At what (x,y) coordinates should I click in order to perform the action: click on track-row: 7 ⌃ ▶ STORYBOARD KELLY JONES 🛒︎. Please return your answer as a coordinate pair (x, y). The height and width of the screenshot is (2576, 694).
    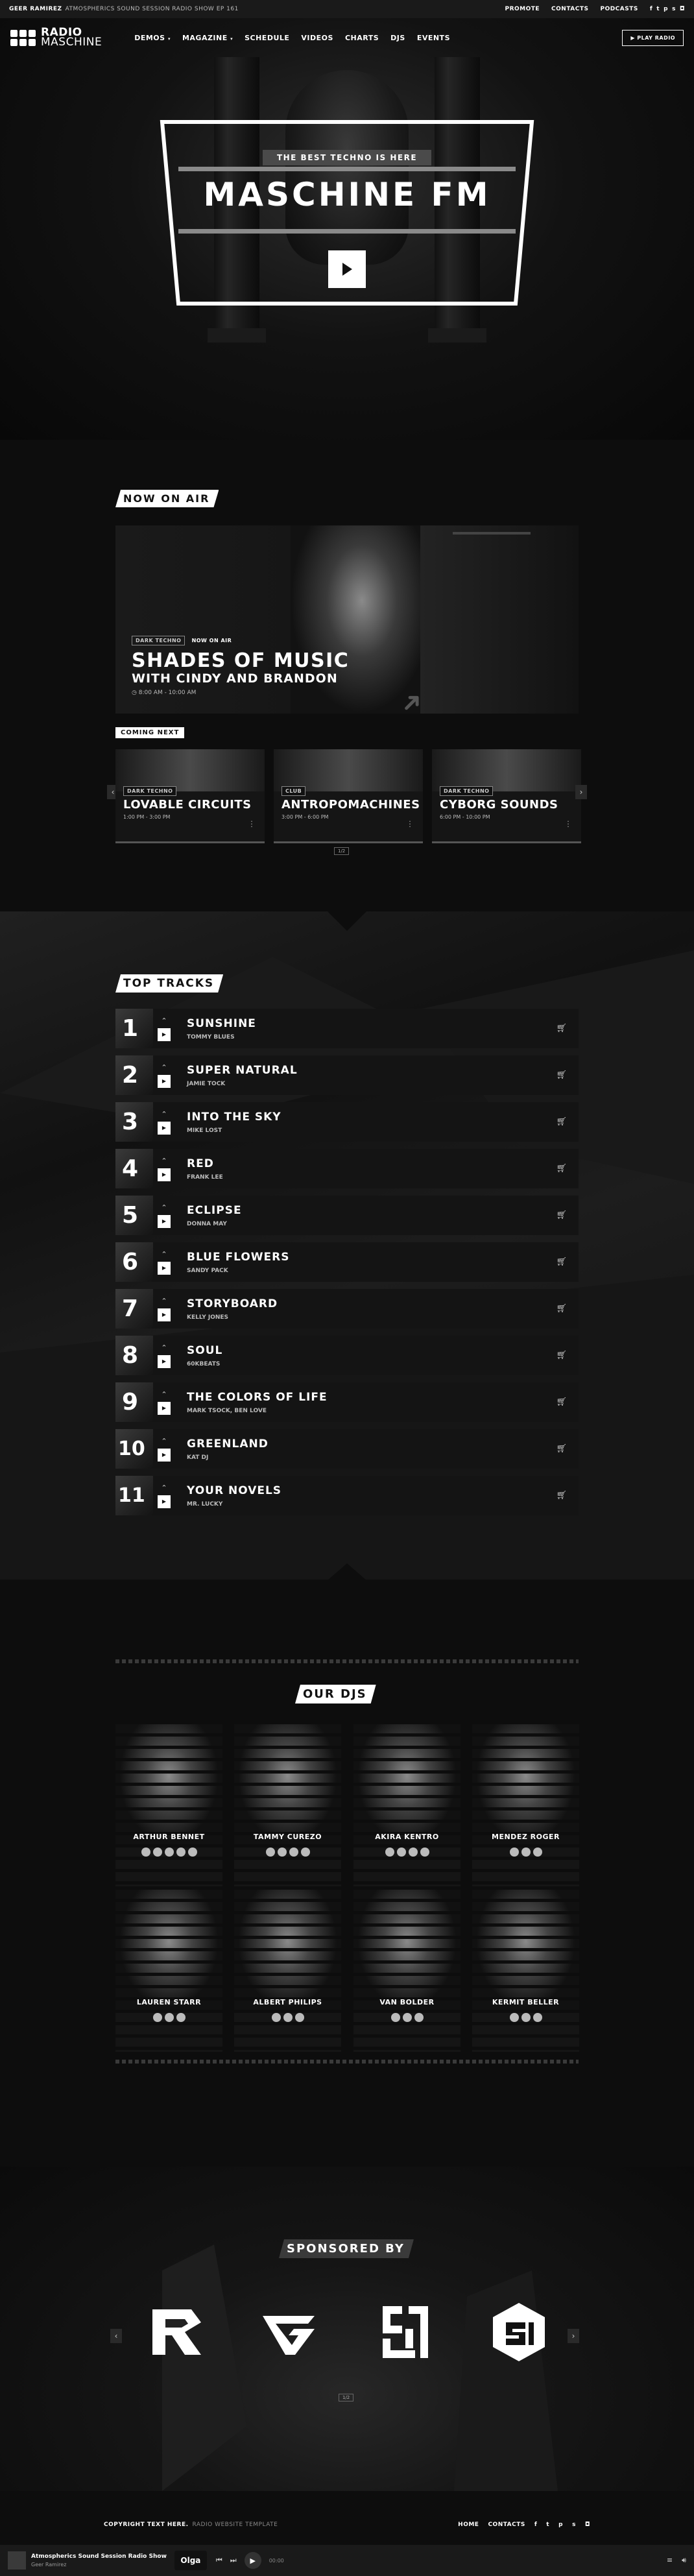
    Looking at the image, I should click on (347, 1309).